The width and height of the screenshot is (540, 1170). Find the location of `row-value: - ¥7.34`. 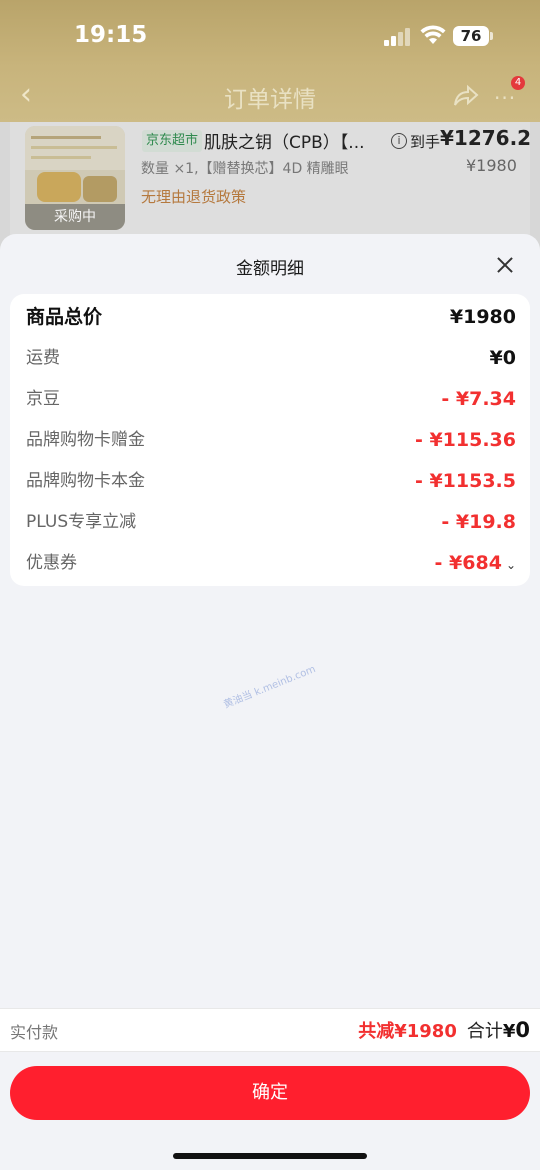

row-value: - ¥7.34 is located at coordinates (478, 399).